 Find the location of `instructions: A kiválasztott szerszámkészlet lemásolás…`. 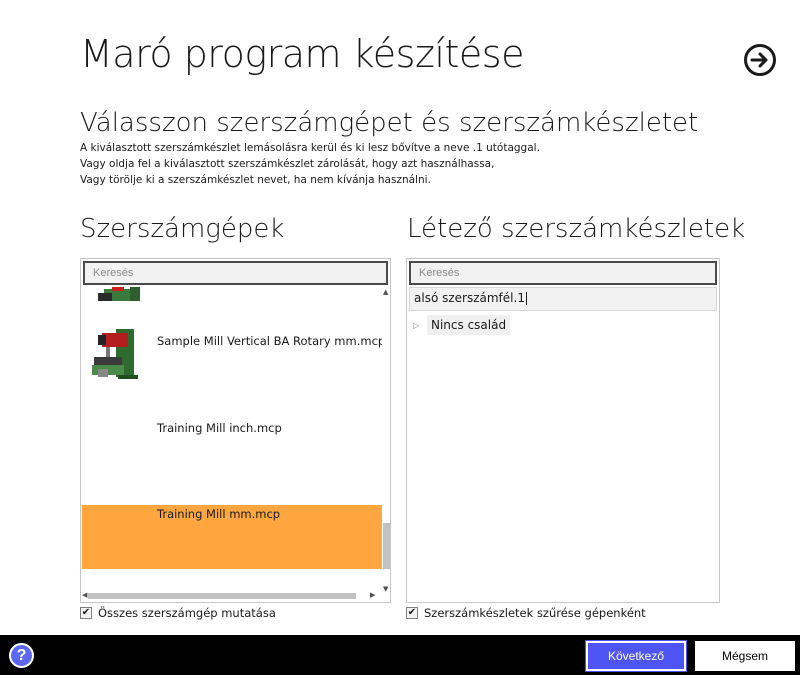

instructions: A kiválasztott szerszámkészlet lemásolás… is located at coordinates (310, 164).